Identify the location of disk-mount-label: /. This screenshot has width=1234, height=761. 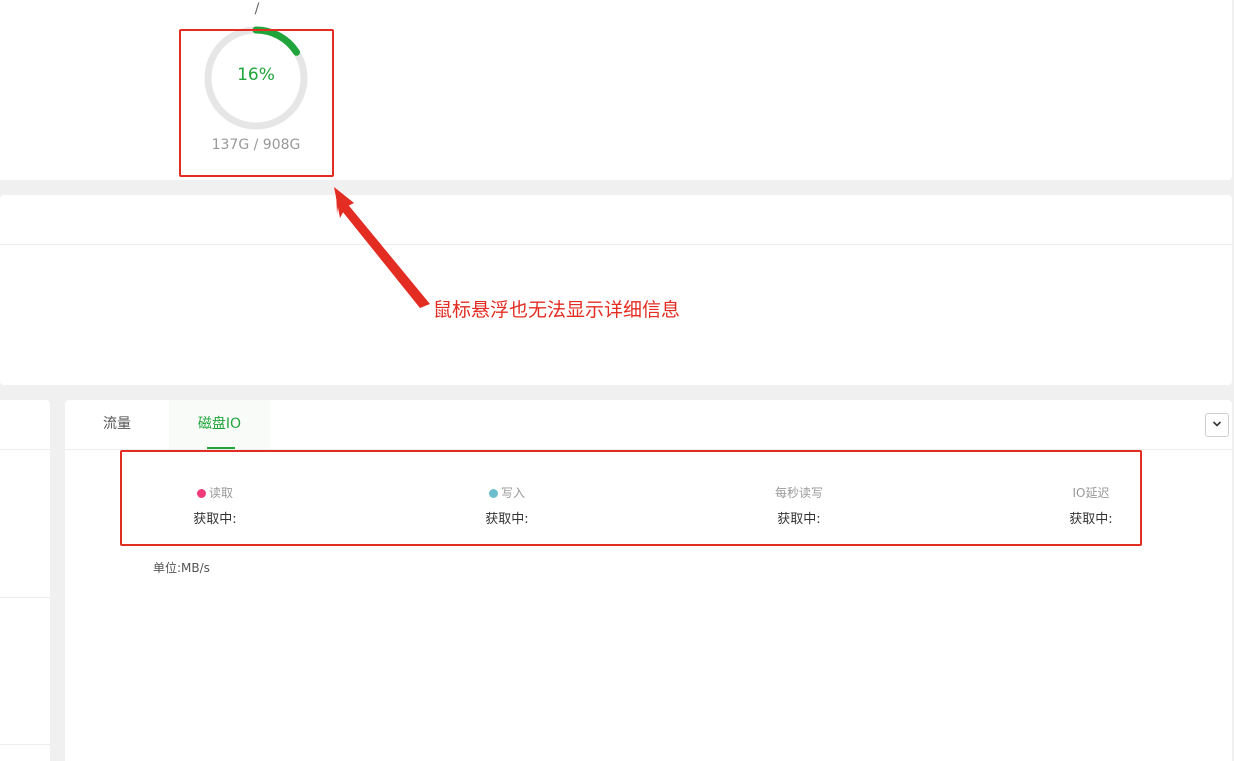
(257, 9).